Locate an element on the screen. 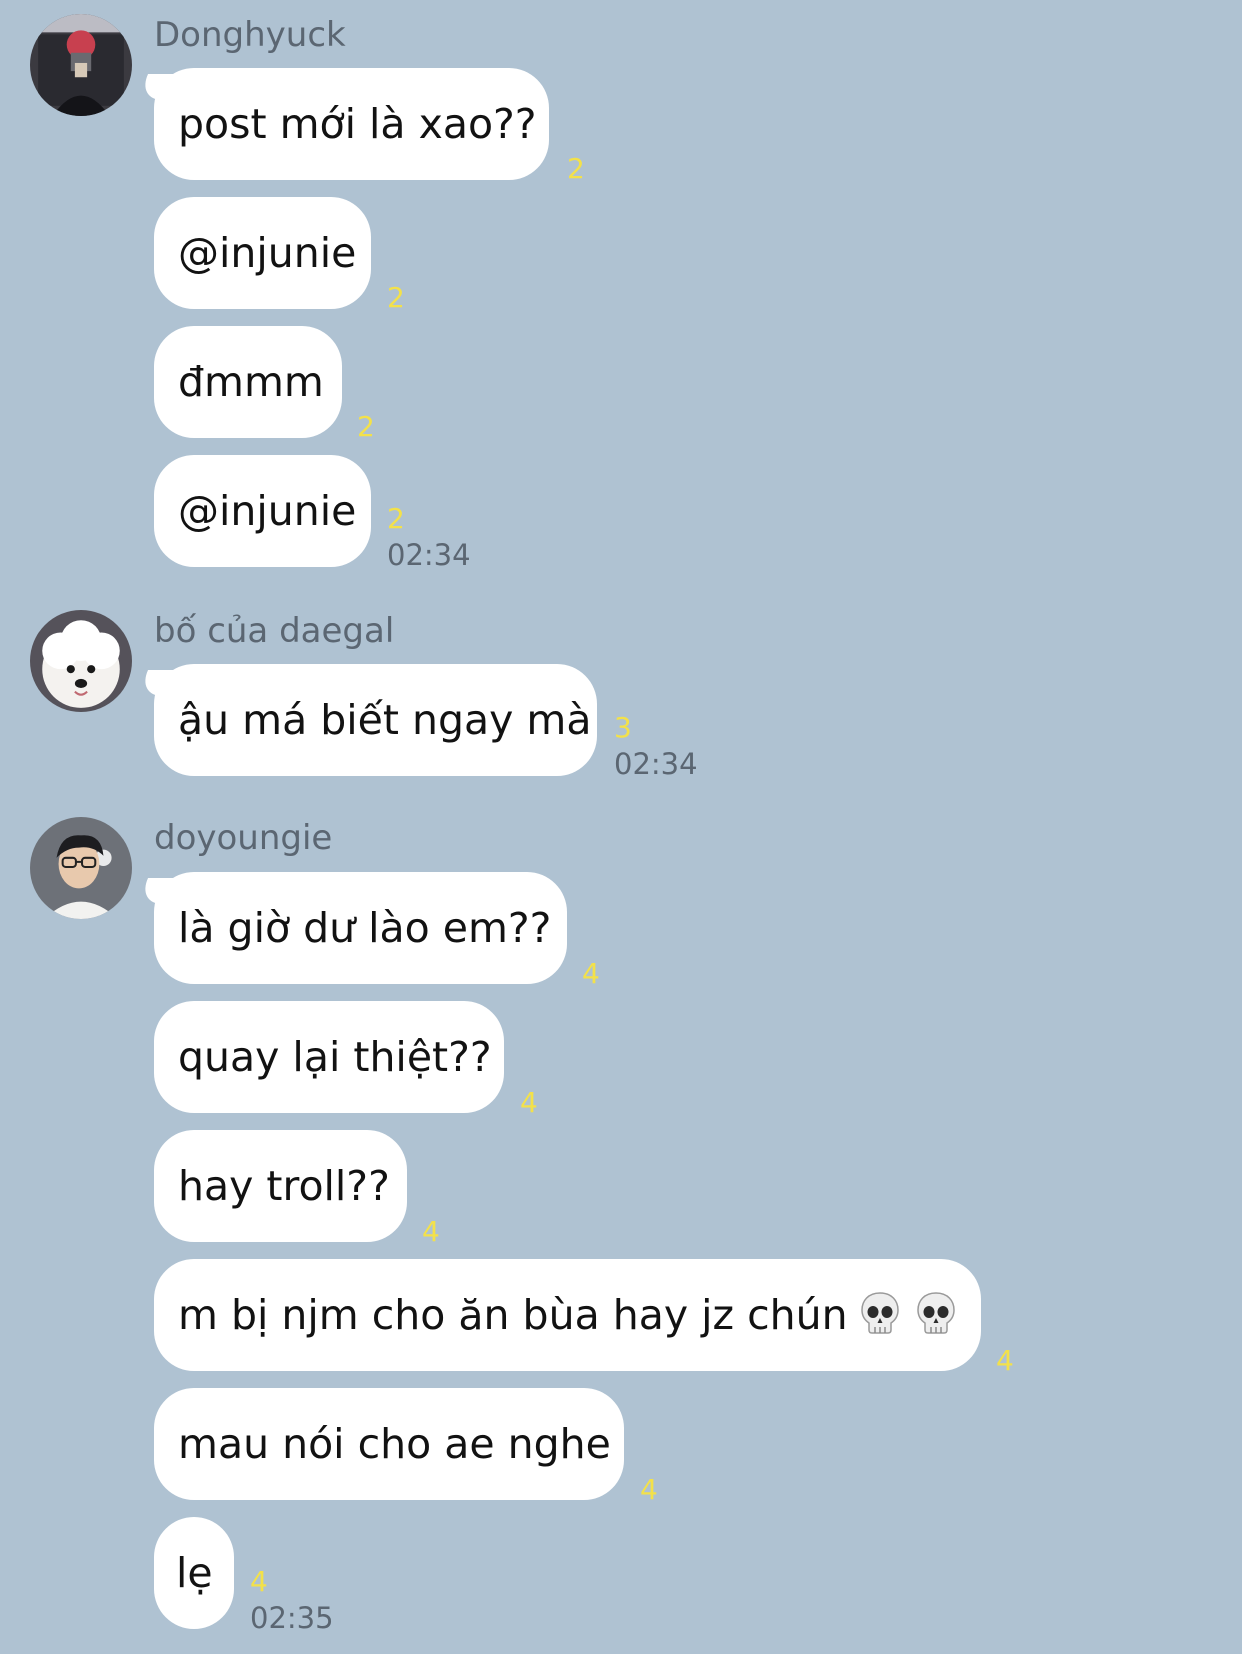 This screenshot has height=1654, width=1242. sender-name: Donghyuck is located at coordinates (250, 35).